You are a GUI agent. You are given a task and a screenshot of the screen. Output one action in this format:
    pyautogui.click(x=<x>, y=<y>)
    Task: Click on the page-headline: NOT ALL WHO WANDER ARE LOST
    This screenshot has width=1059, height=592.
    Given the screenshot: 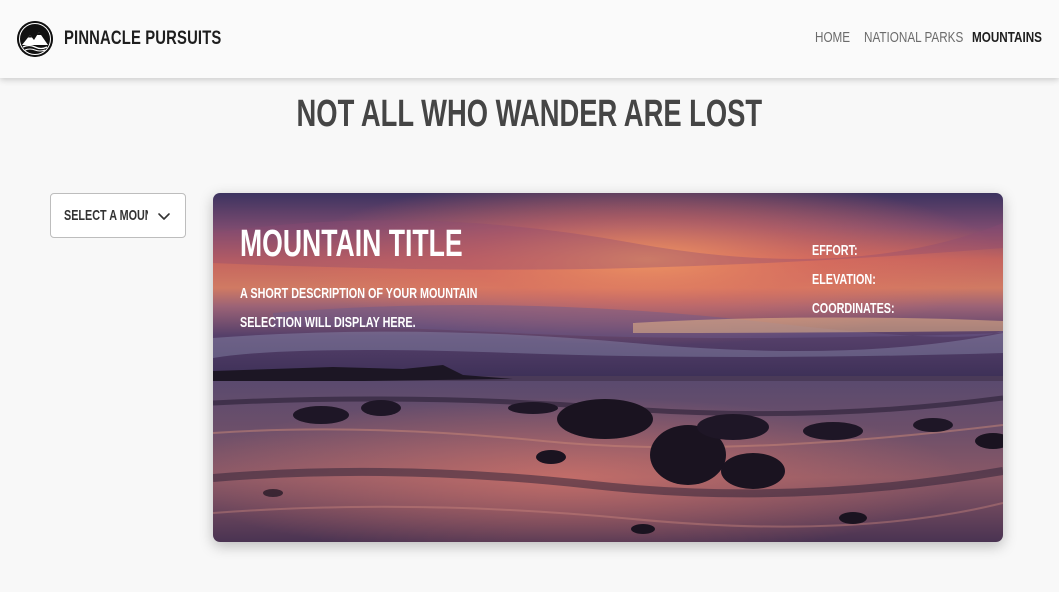 What is the action you would take?
    pyautogui.click(x=529, y=114)
    